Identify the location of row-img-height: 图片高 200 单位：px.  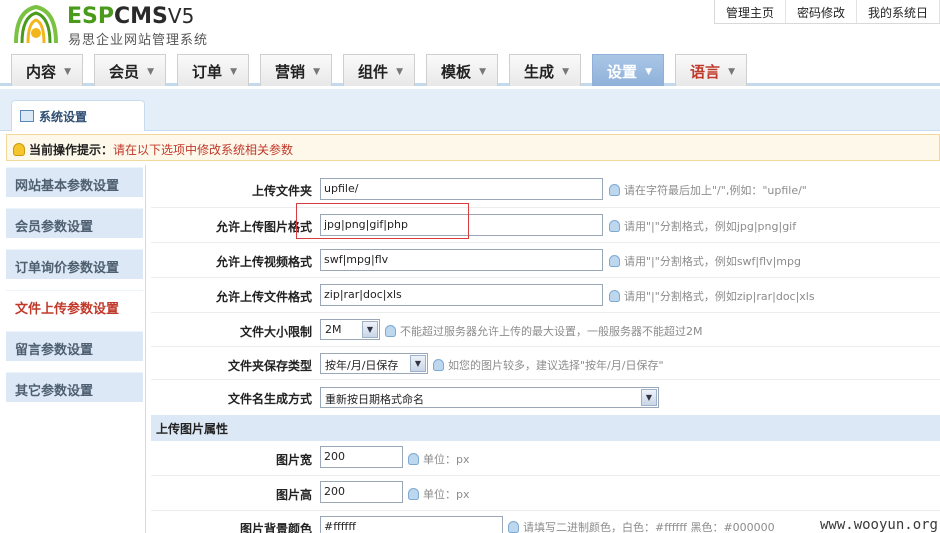
(545, 493).